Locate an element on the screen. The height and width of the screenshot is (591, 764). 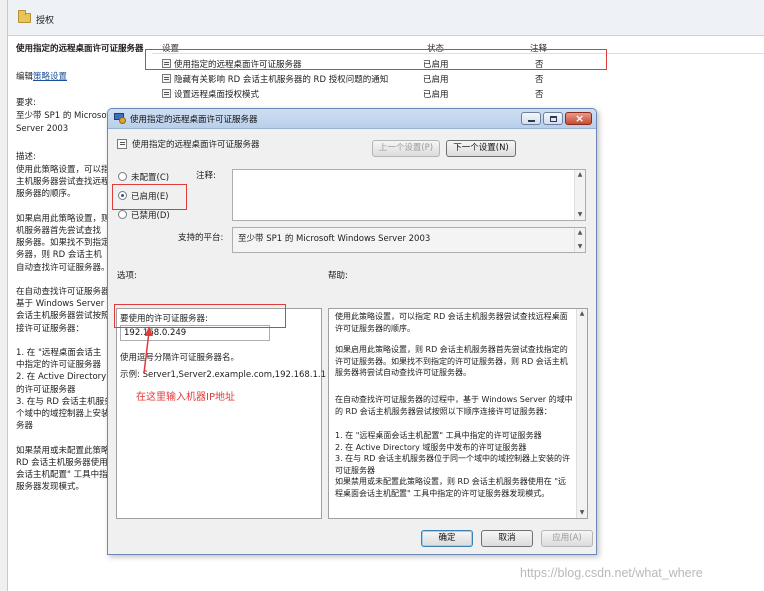
description-line: 中指定的许可证服务器 is located at coordinates (59, 365).